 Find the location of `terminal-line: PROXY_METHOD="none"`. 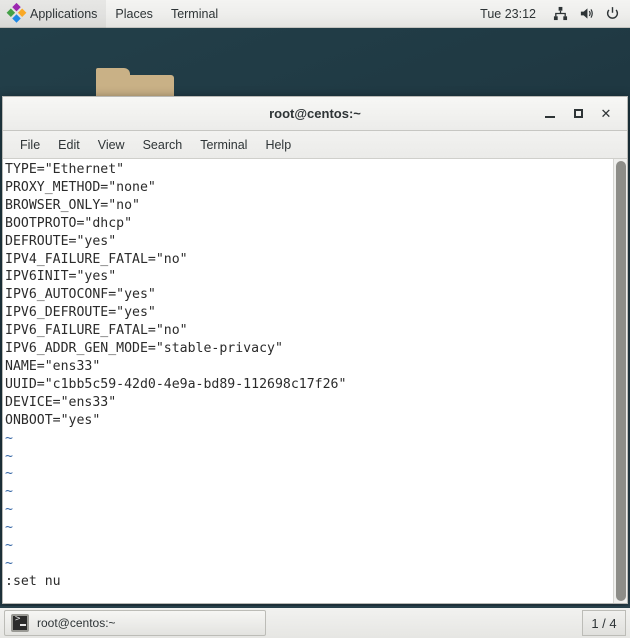

terminal-line: PROXY_METHOD="none" is located at coordinates (80, 187).